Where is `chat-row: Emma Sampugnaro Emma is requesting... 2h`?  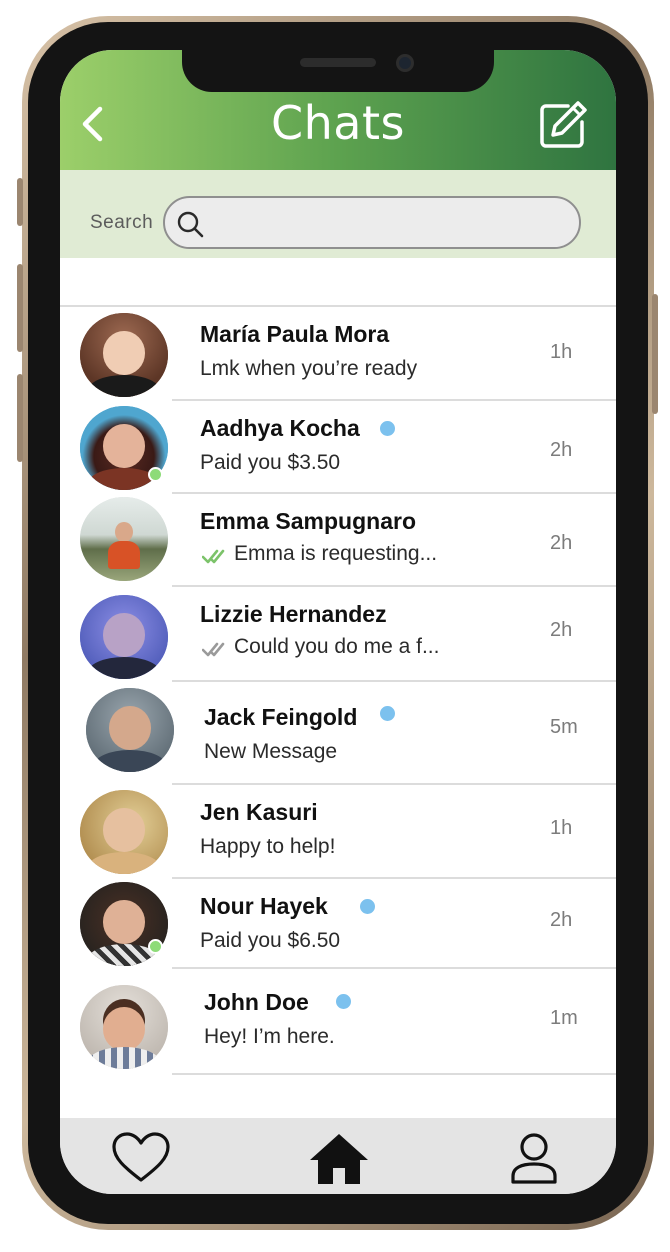
chat-row: Emma Sampugnaro Emma is requesting... 2h is located at coordinates (338, 540).